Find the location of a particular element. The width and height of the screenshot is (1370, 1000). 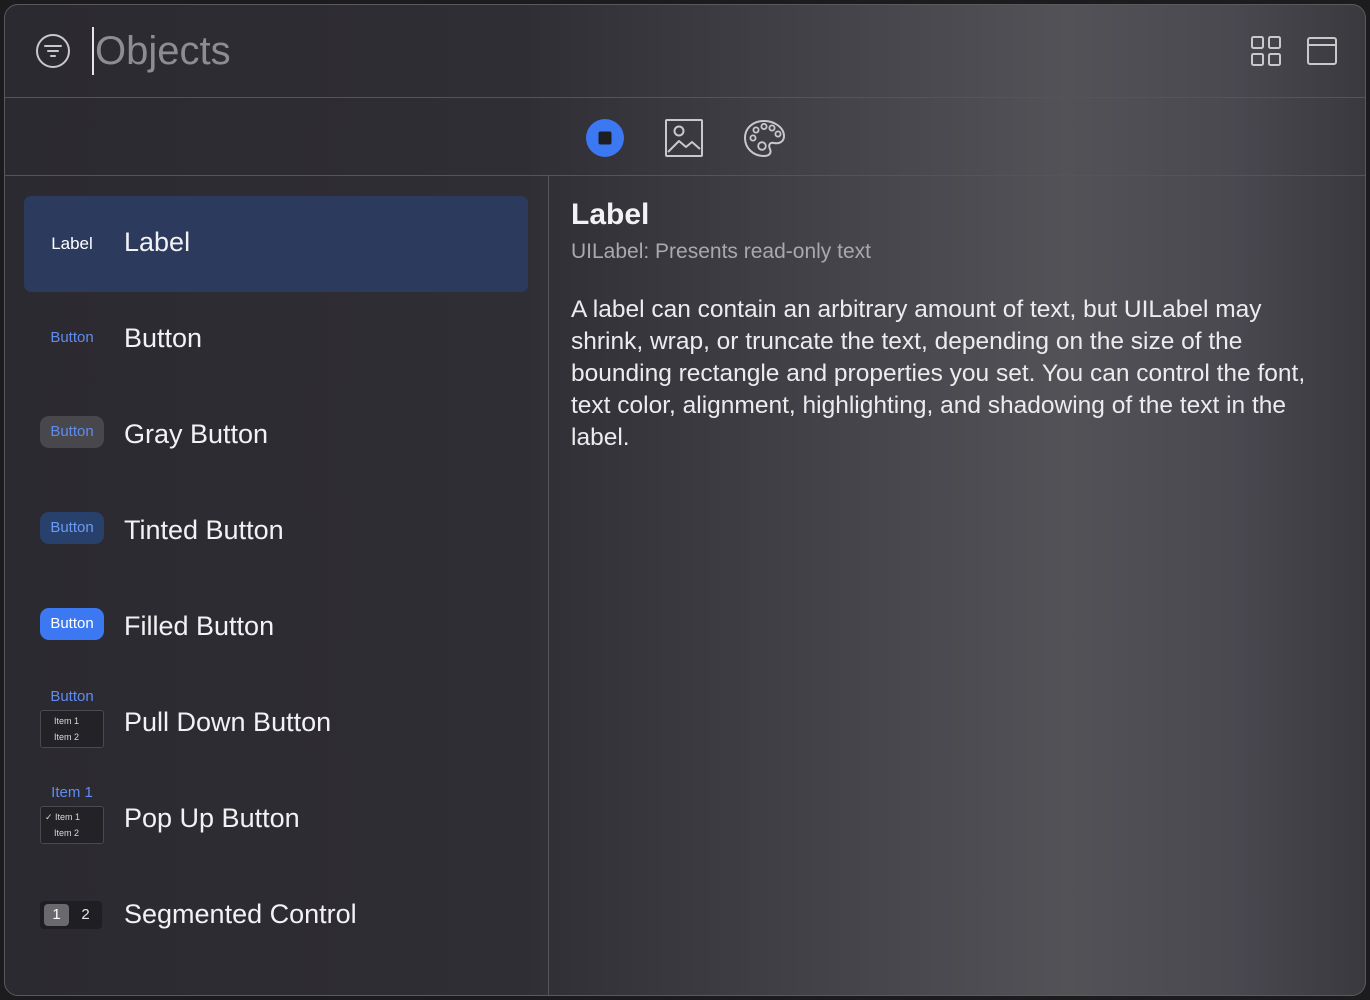

search-input is located at coordinates (394, 51).